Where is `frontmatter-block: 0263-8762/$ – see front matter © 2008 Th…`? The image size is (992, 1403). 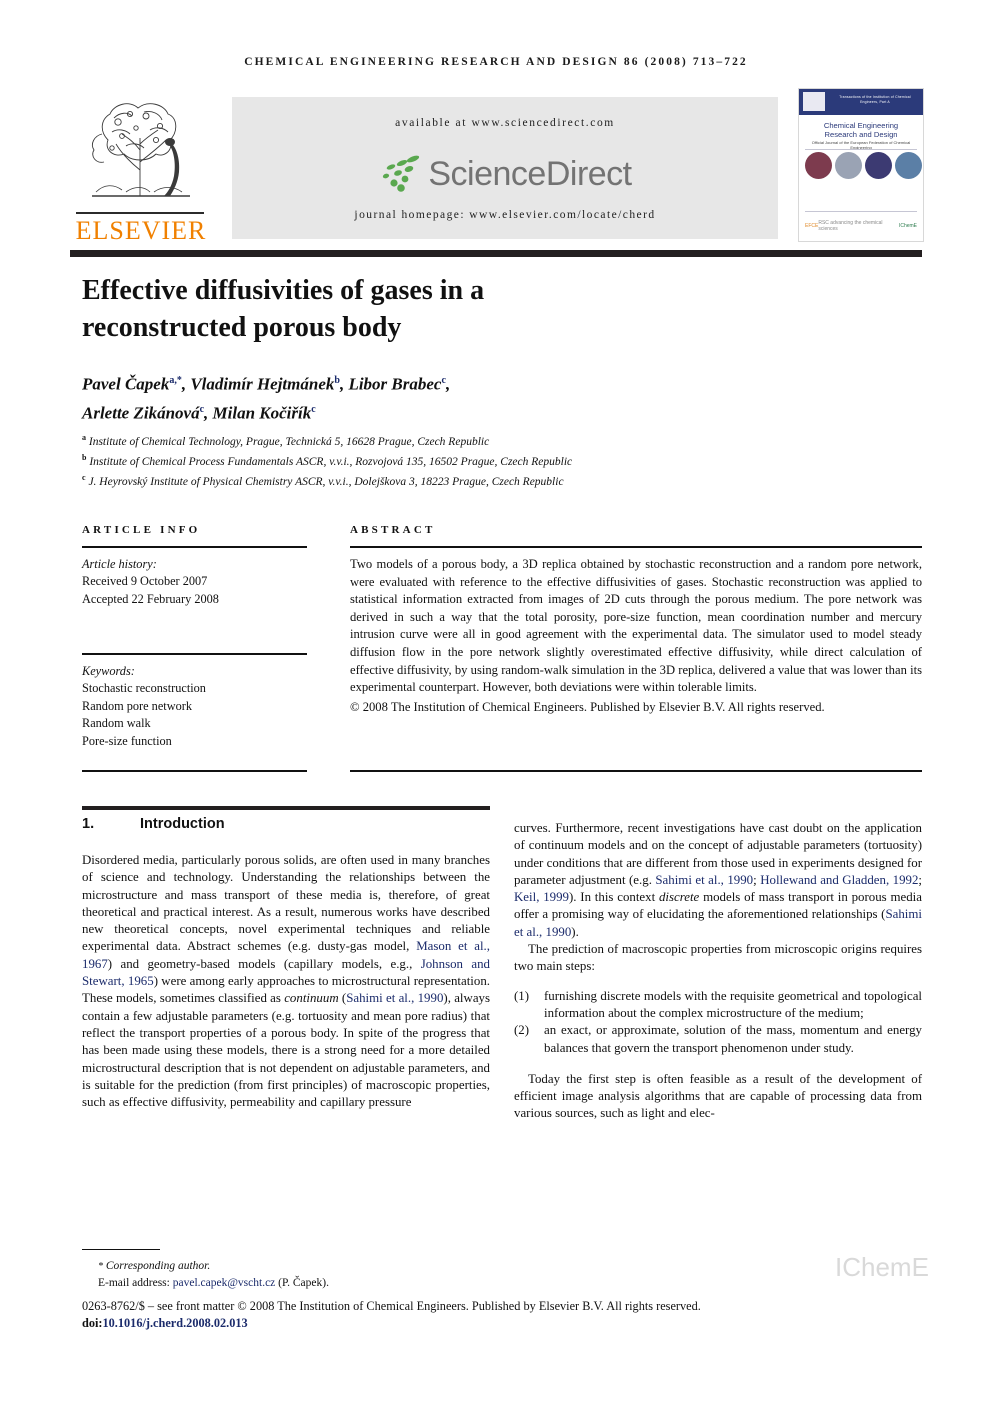
frontmatter-block: 0263-8762/$ – see front matter © 2008 Th… is located at coordinates (502, 1315).